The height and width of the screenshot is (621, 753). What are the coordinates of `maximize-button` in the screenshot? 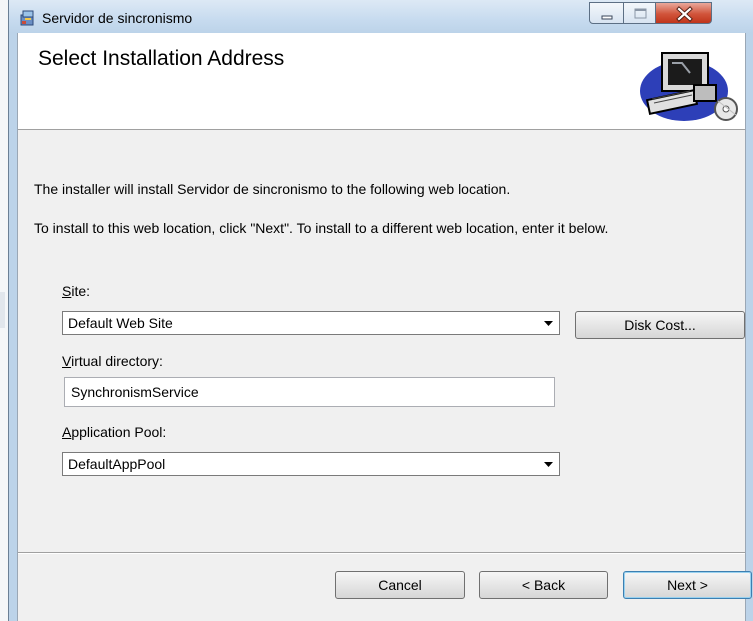 It's located at (639, 13).